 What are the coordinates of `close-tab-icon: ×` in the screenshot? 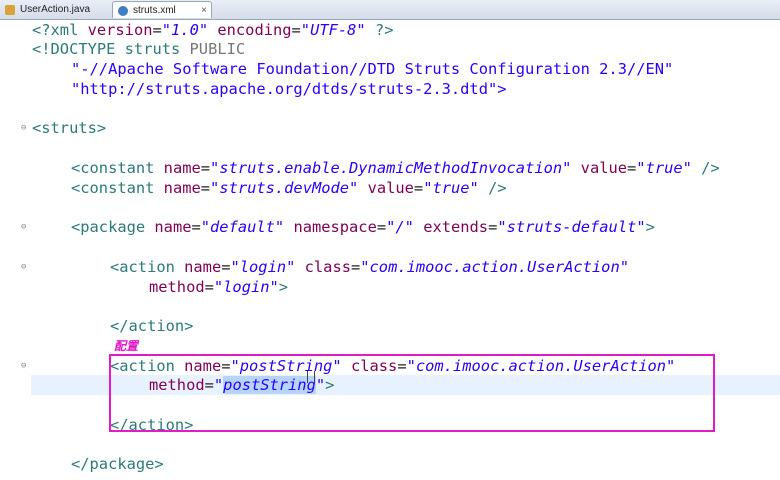 It's located at (204, 10).